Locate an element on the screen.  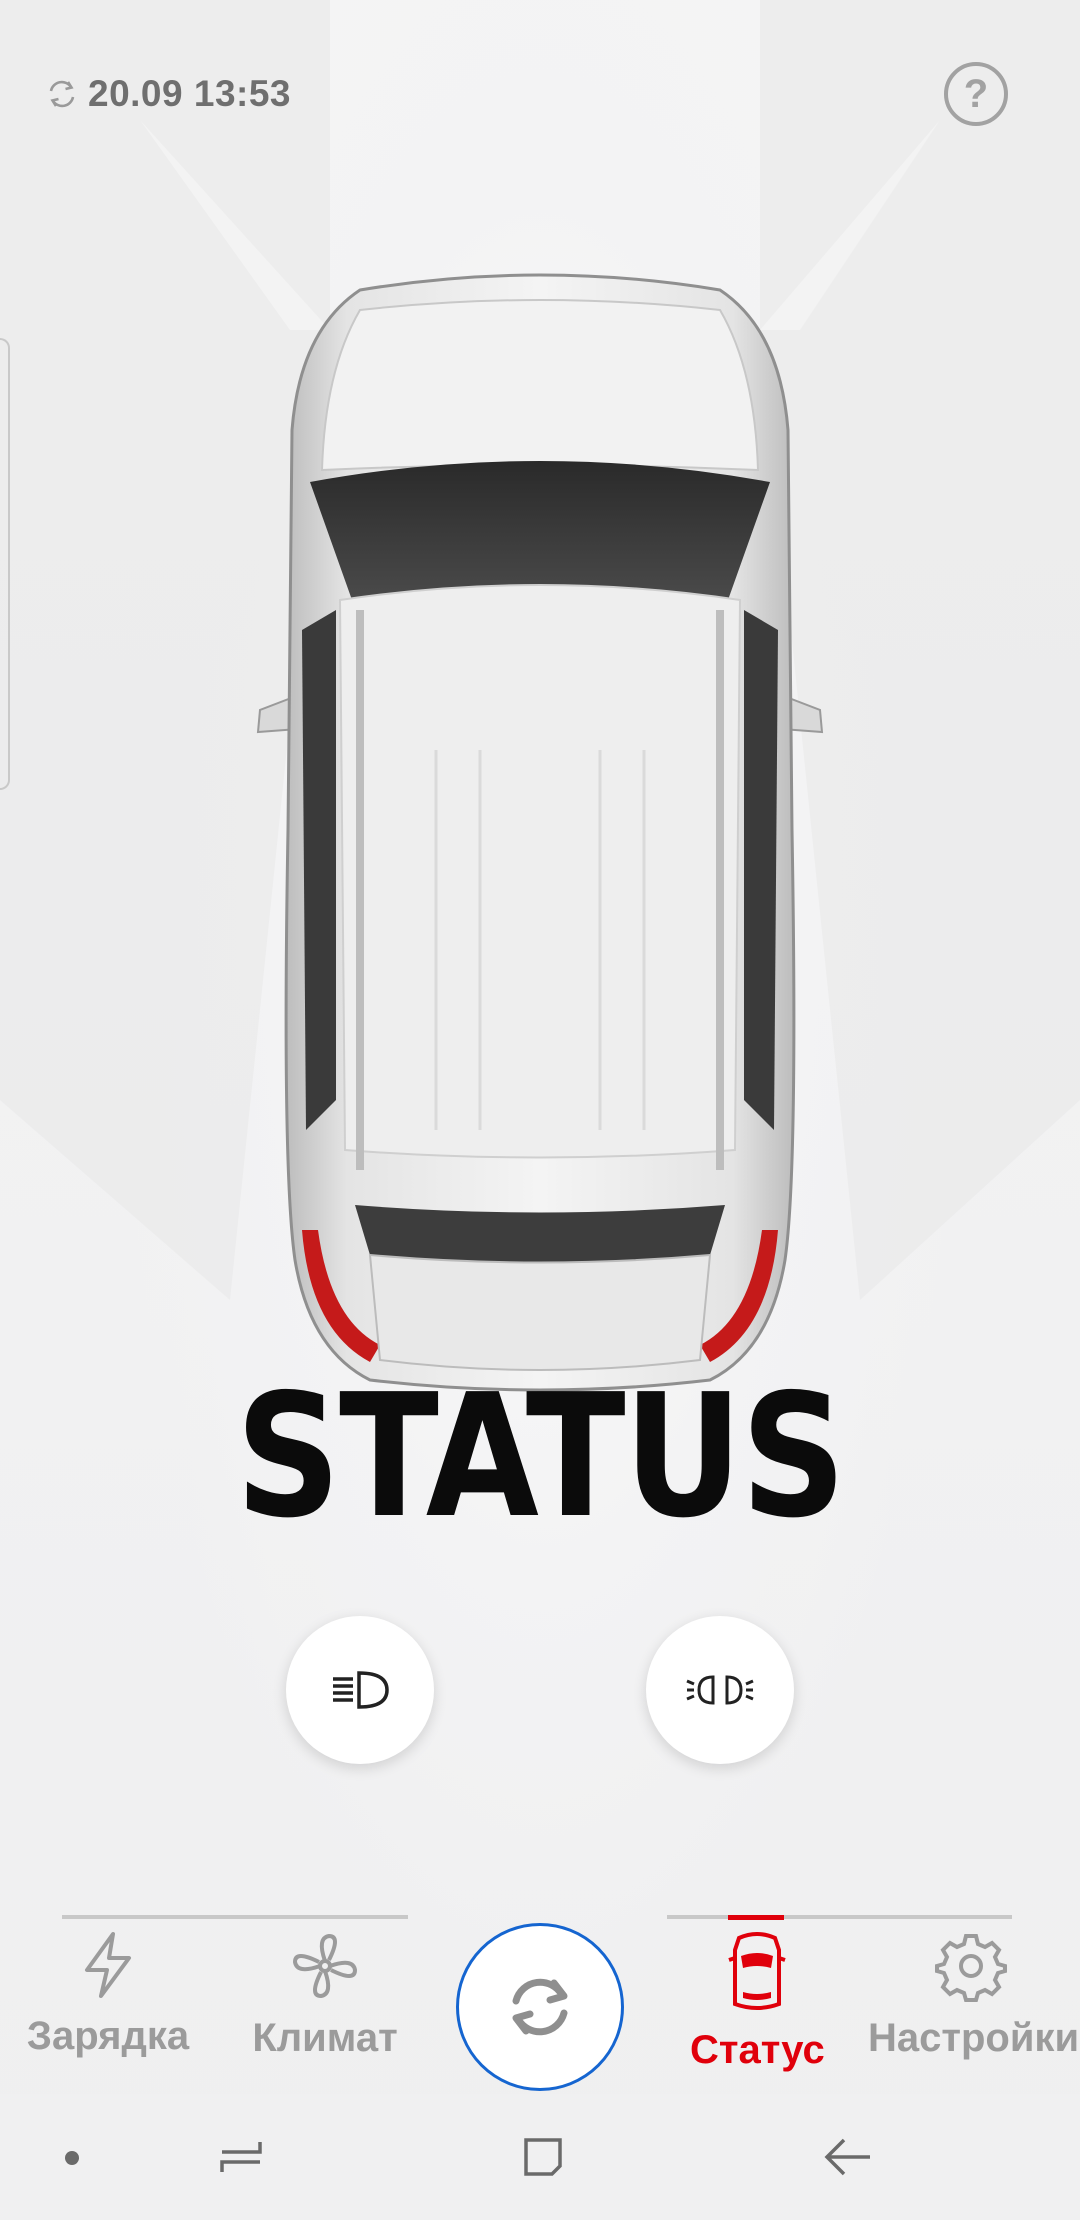
sync-icon is located at coordinates (62, 94).